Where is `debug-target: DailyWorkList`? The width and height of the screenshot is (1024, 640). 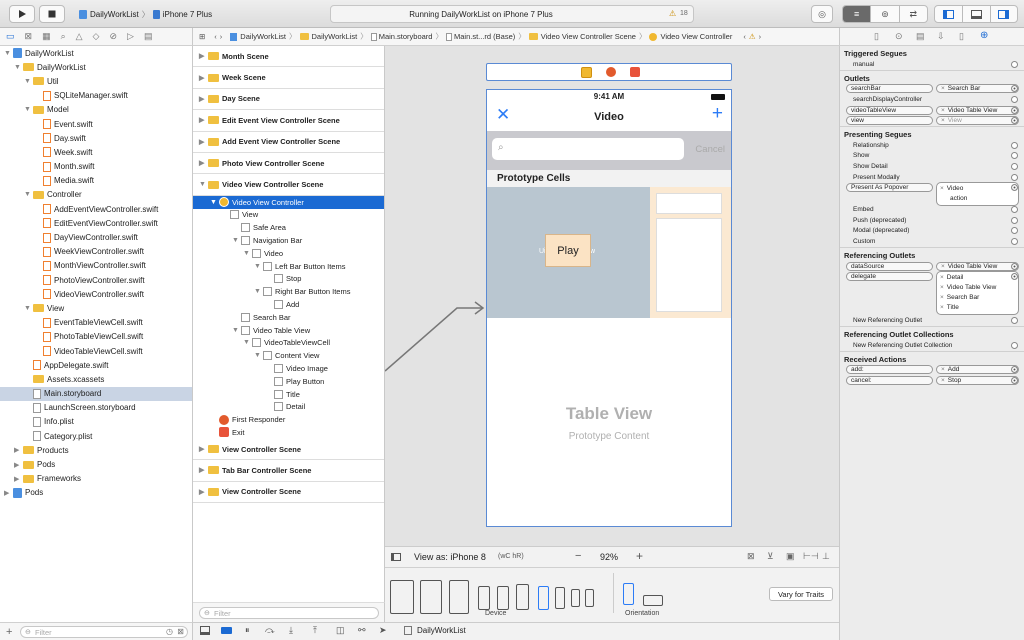 debug-target: DailyWorkList is located at coordinates (441, 630).